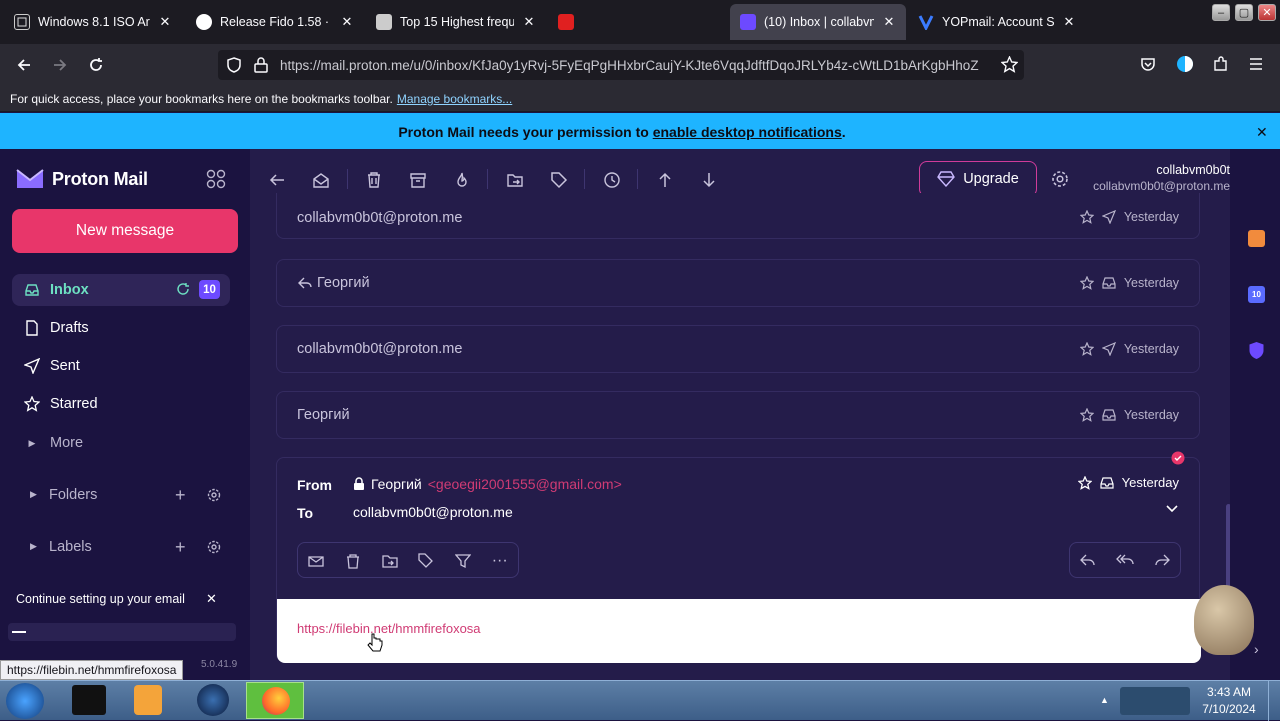 This screenshot has height=721, width=1280. Describe the element at coordinates (426, 561) in the screenshot. I see `label-button` at that location.